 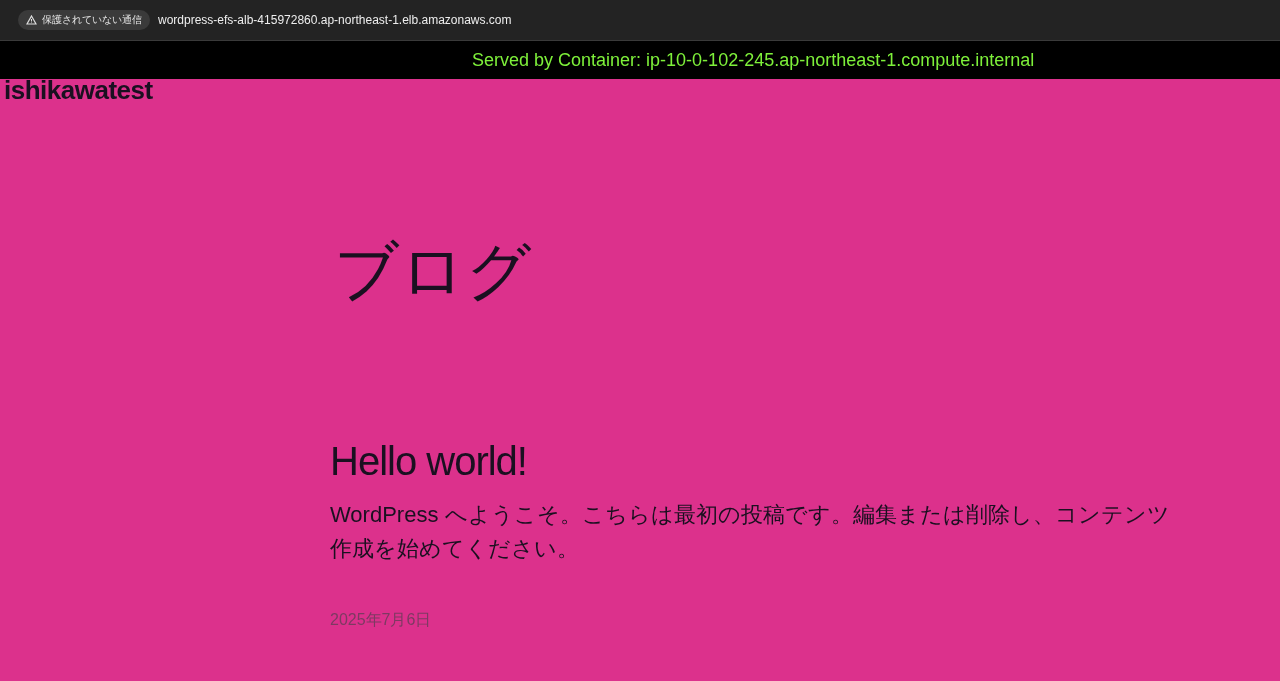 What do you see at coordinates (750, 532) in the screenshot?
I see `post-excerpt: WordPress へようこそ。こちらは最初の投稿です。編集または削除し、コンテンツ作成を始めてください。` at bounding box center [750, 532].